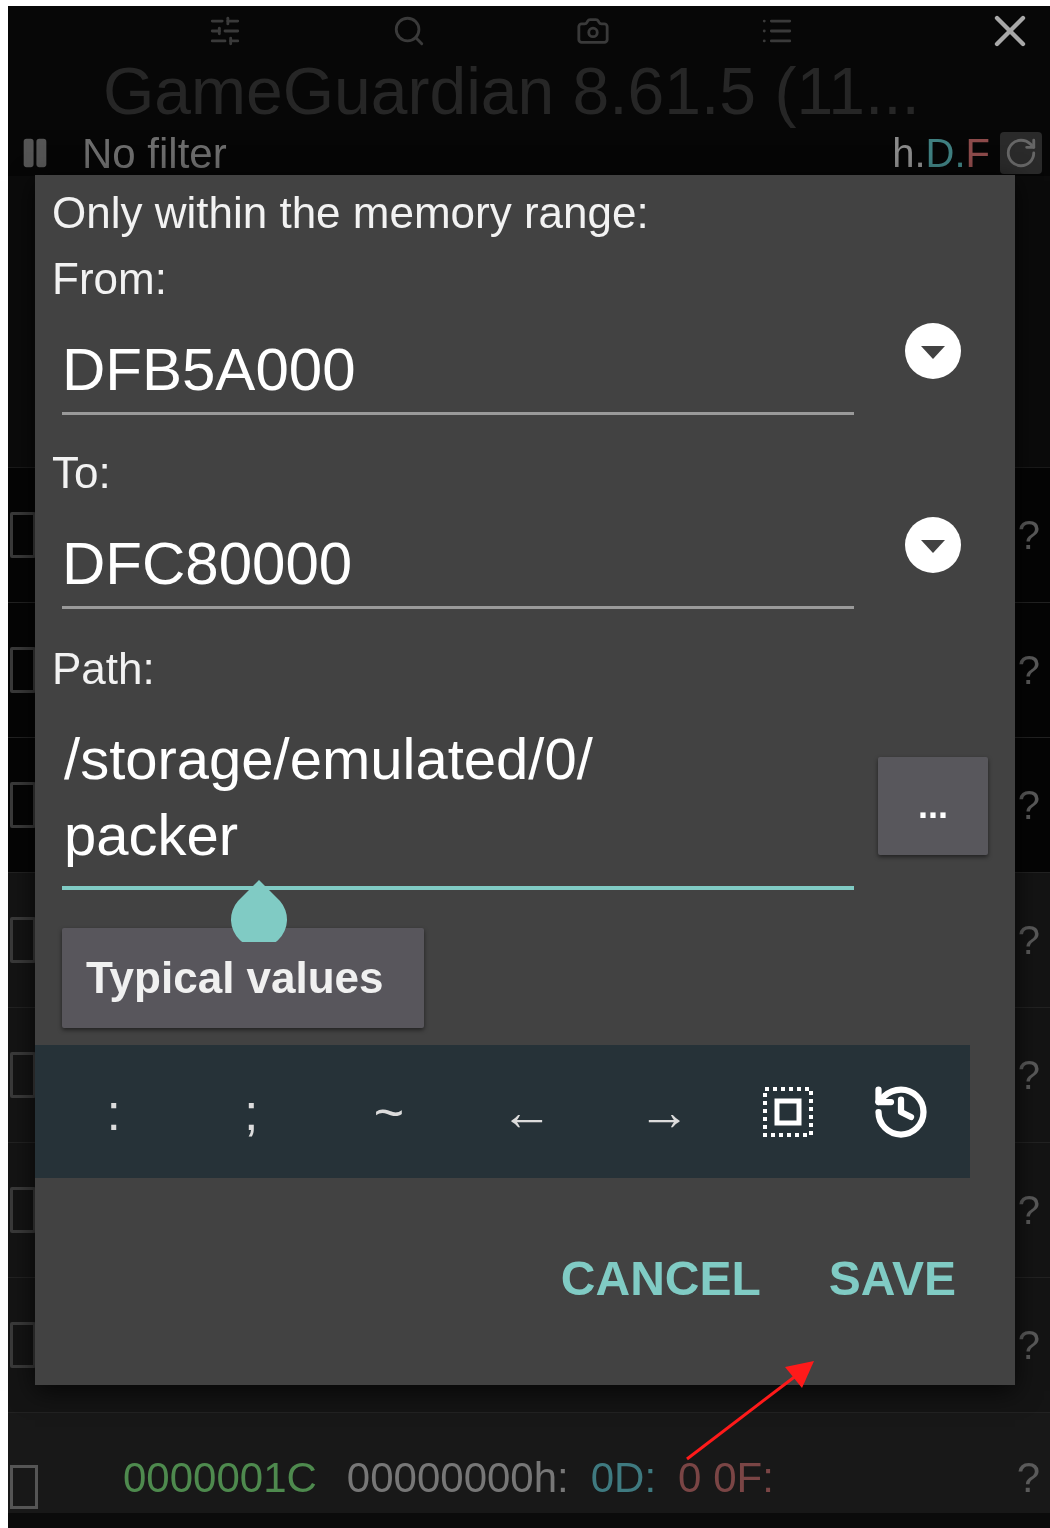 The width and height of the screenshot is (1050, 1528). Describe the element at coordinates (660, 1279) in the screenshot. I see `dialog-button: CANCEL` at that location.